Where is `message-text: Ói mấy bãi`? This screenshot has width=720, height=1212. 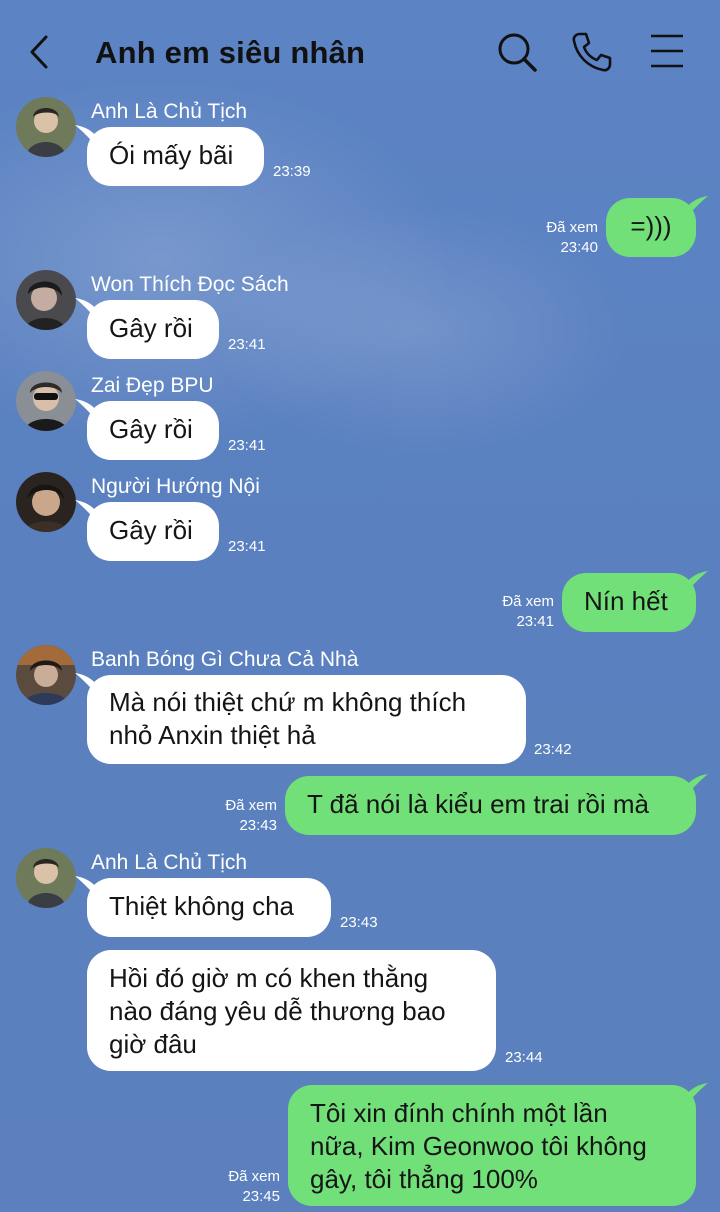 message-text: Ói mấy bãi is located at coordinates (171, 155).